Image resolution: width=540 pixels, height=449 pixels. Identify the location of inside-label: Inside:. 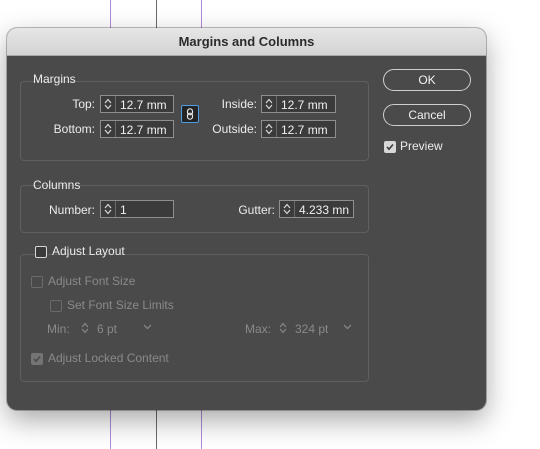
(239, 104).